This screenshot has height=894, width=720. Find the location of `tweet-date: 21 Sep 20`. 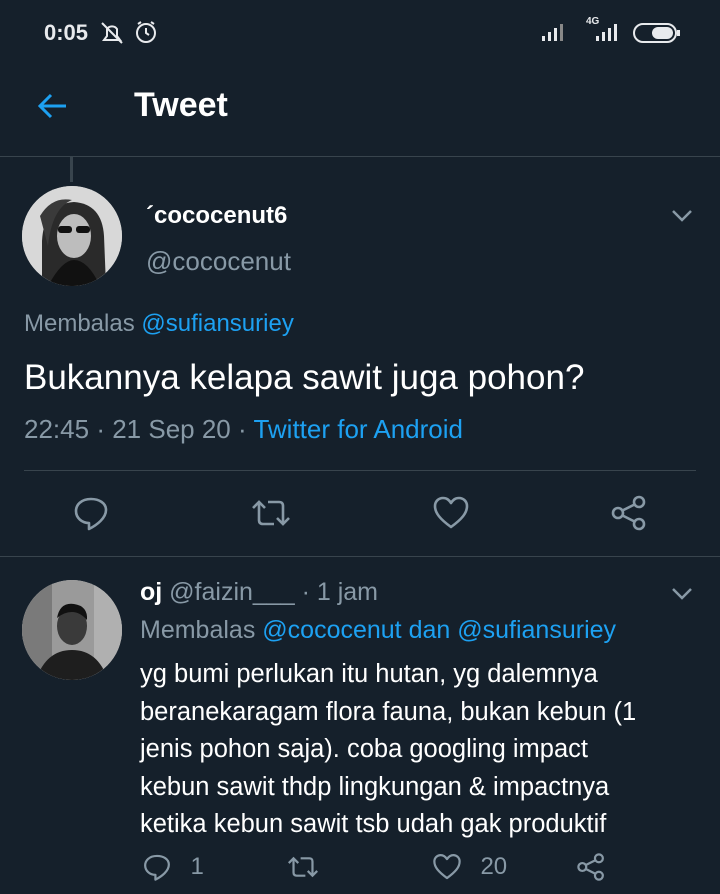

tweet-date: 21 Sep 20 is located at coordinates (171, 429).